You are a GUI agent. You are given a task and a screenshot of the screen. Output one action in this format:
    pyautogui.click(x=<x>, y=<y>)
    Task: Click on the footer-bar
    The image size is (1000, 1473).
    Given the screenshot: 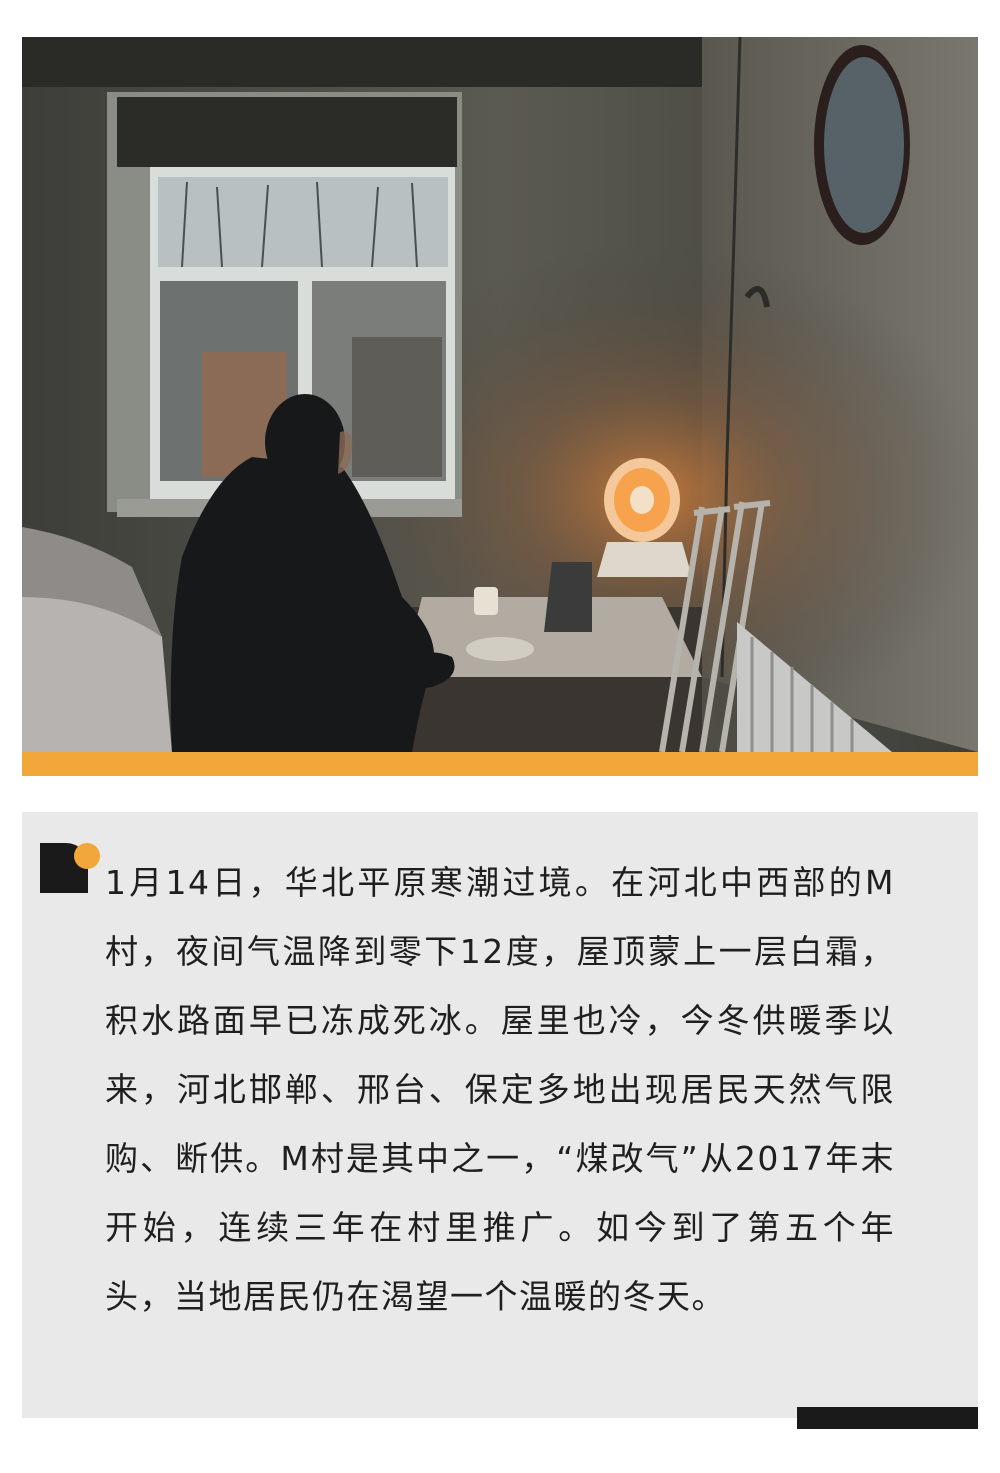 What is the action you would take?
    pyautogui.click(x=887, y=1418)
    